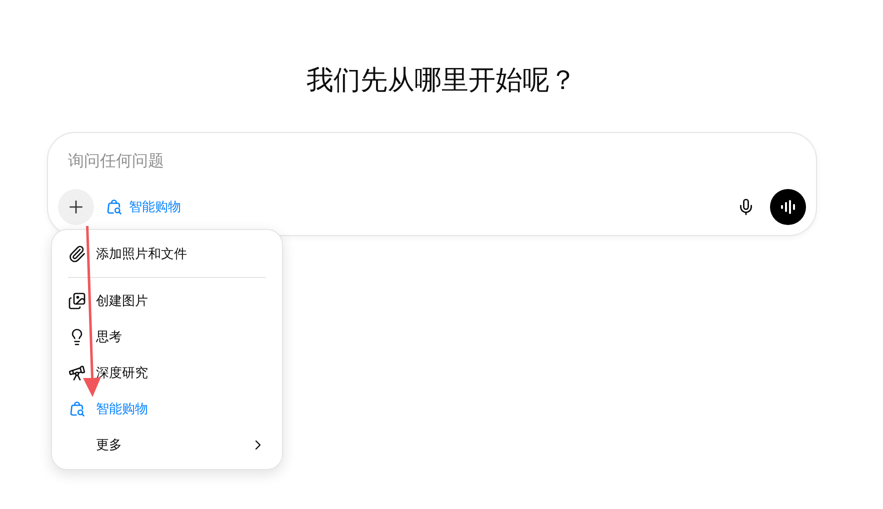 The width and height of the screenshot is (883, 509). I want to click on menu-item: 深度研究, so click(167, 373).